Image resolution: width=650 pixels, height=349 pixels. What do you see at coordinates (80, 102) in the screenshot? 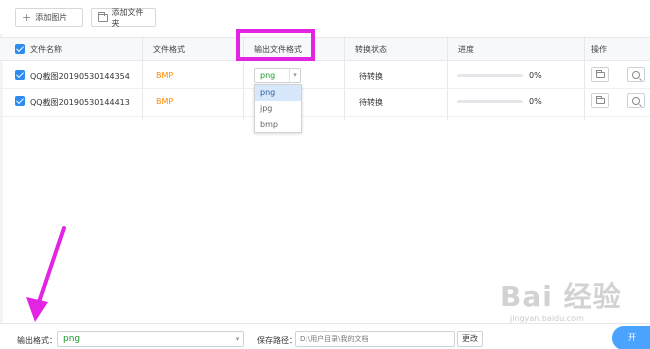
I see `file-name: QQ截图20190530144413` at bounding box center [80, 102].